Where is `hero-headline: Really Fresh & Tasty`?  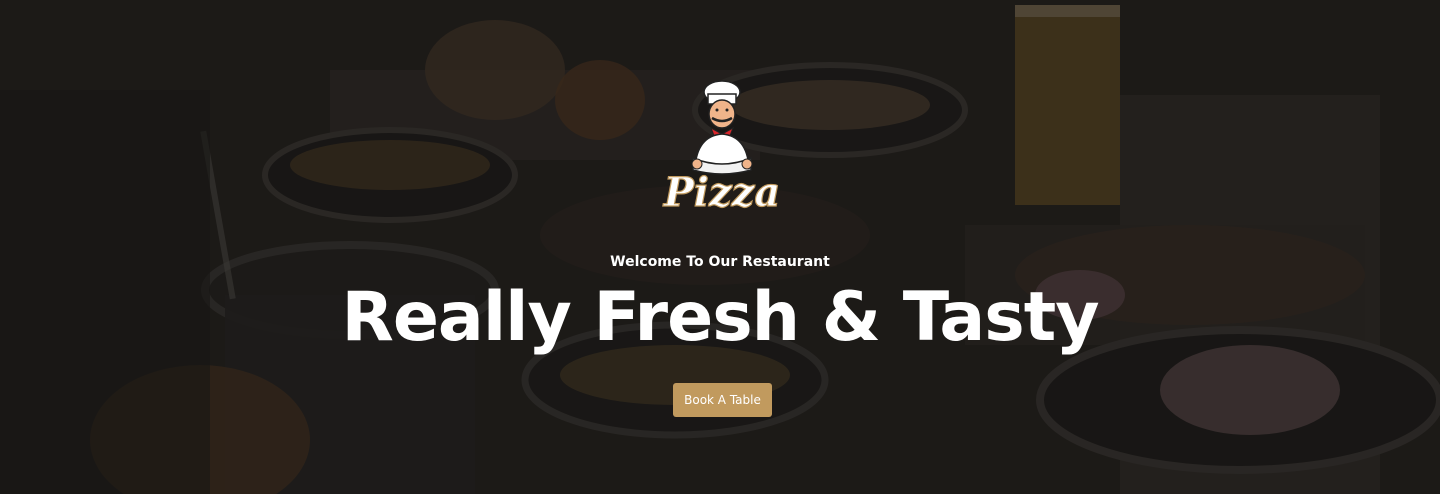
hero-headline: Really Fresh & Tasty is located at coordinates (720, 317).